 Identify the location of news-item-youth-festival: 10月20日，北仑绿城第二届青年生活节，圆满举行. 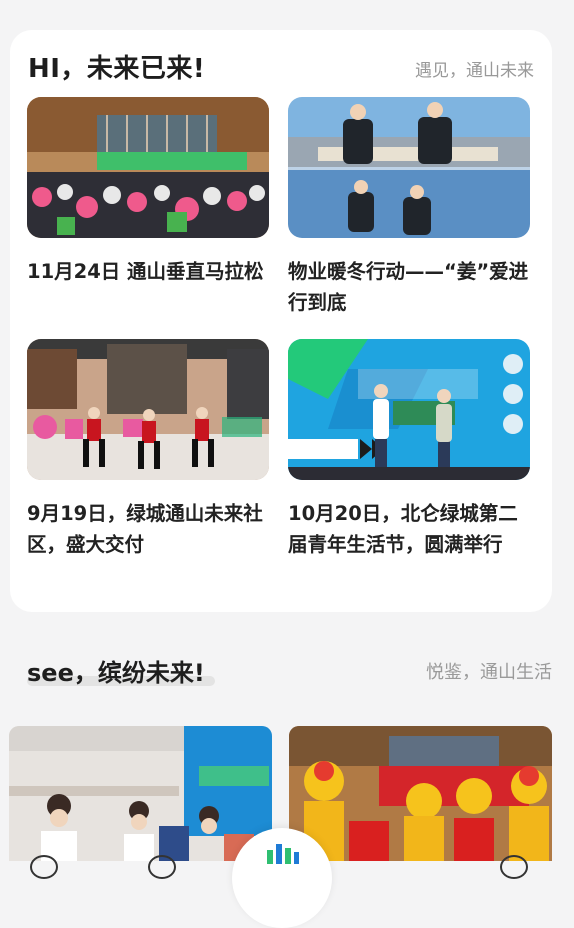
(409, 449).